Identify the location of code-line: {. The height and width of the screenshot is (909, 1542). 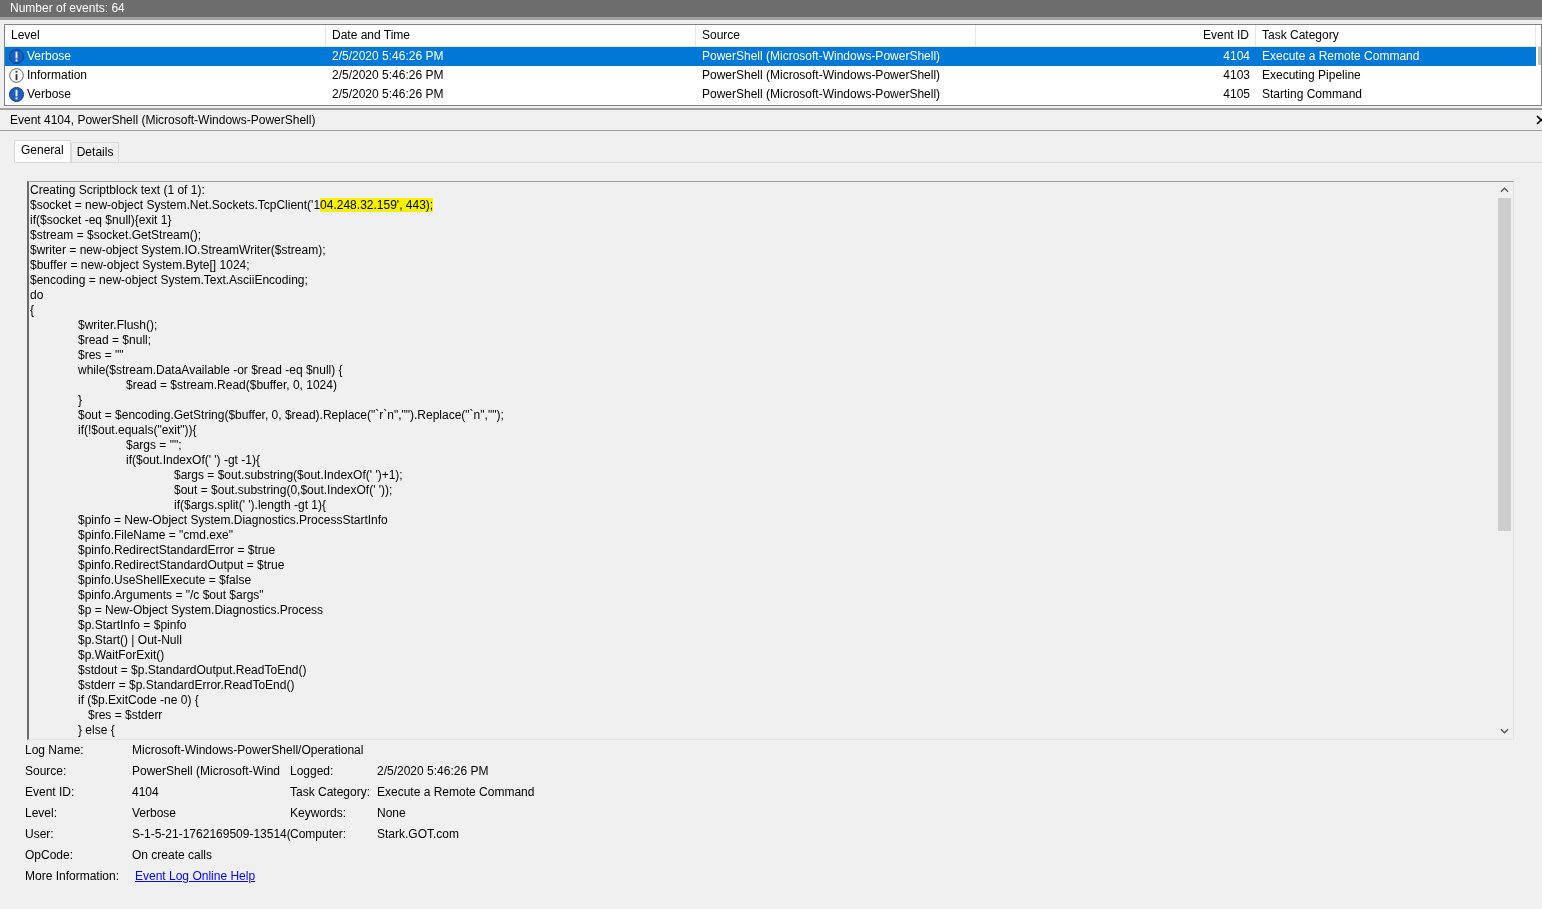
(32, 310).